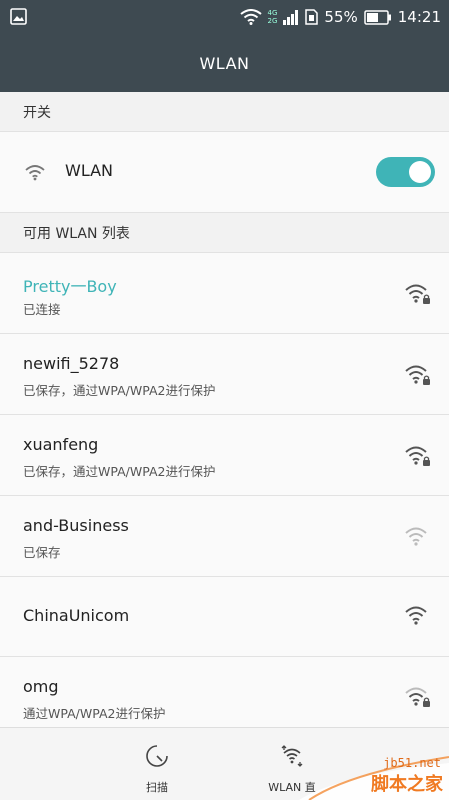  I want to click on signal-icon, so click(291, 17).